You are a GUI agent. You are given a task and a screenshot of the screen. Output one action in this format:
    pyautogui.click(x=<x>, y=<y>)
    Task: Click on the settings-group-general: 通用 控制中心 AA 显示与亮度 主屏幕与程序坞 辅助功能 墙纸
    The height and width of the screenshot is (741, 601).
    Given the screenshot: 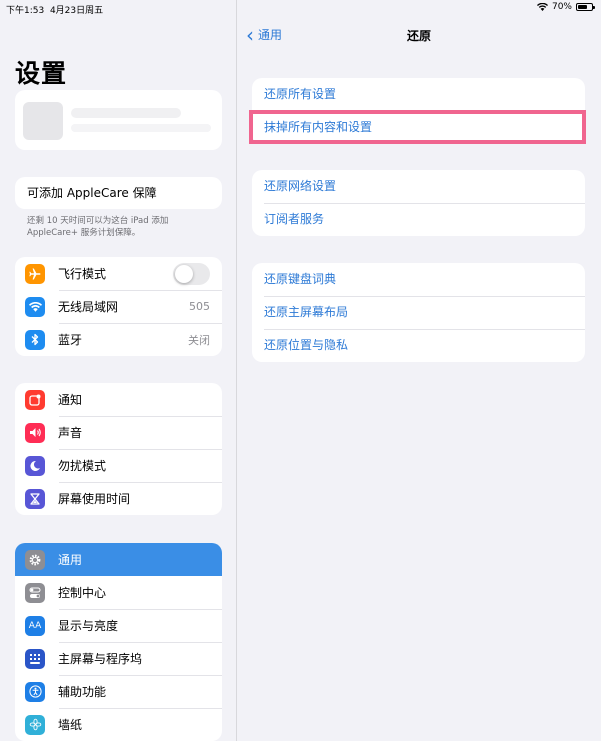 What is the action you would take?
    pyautogui.click(x=118, y=642)
    